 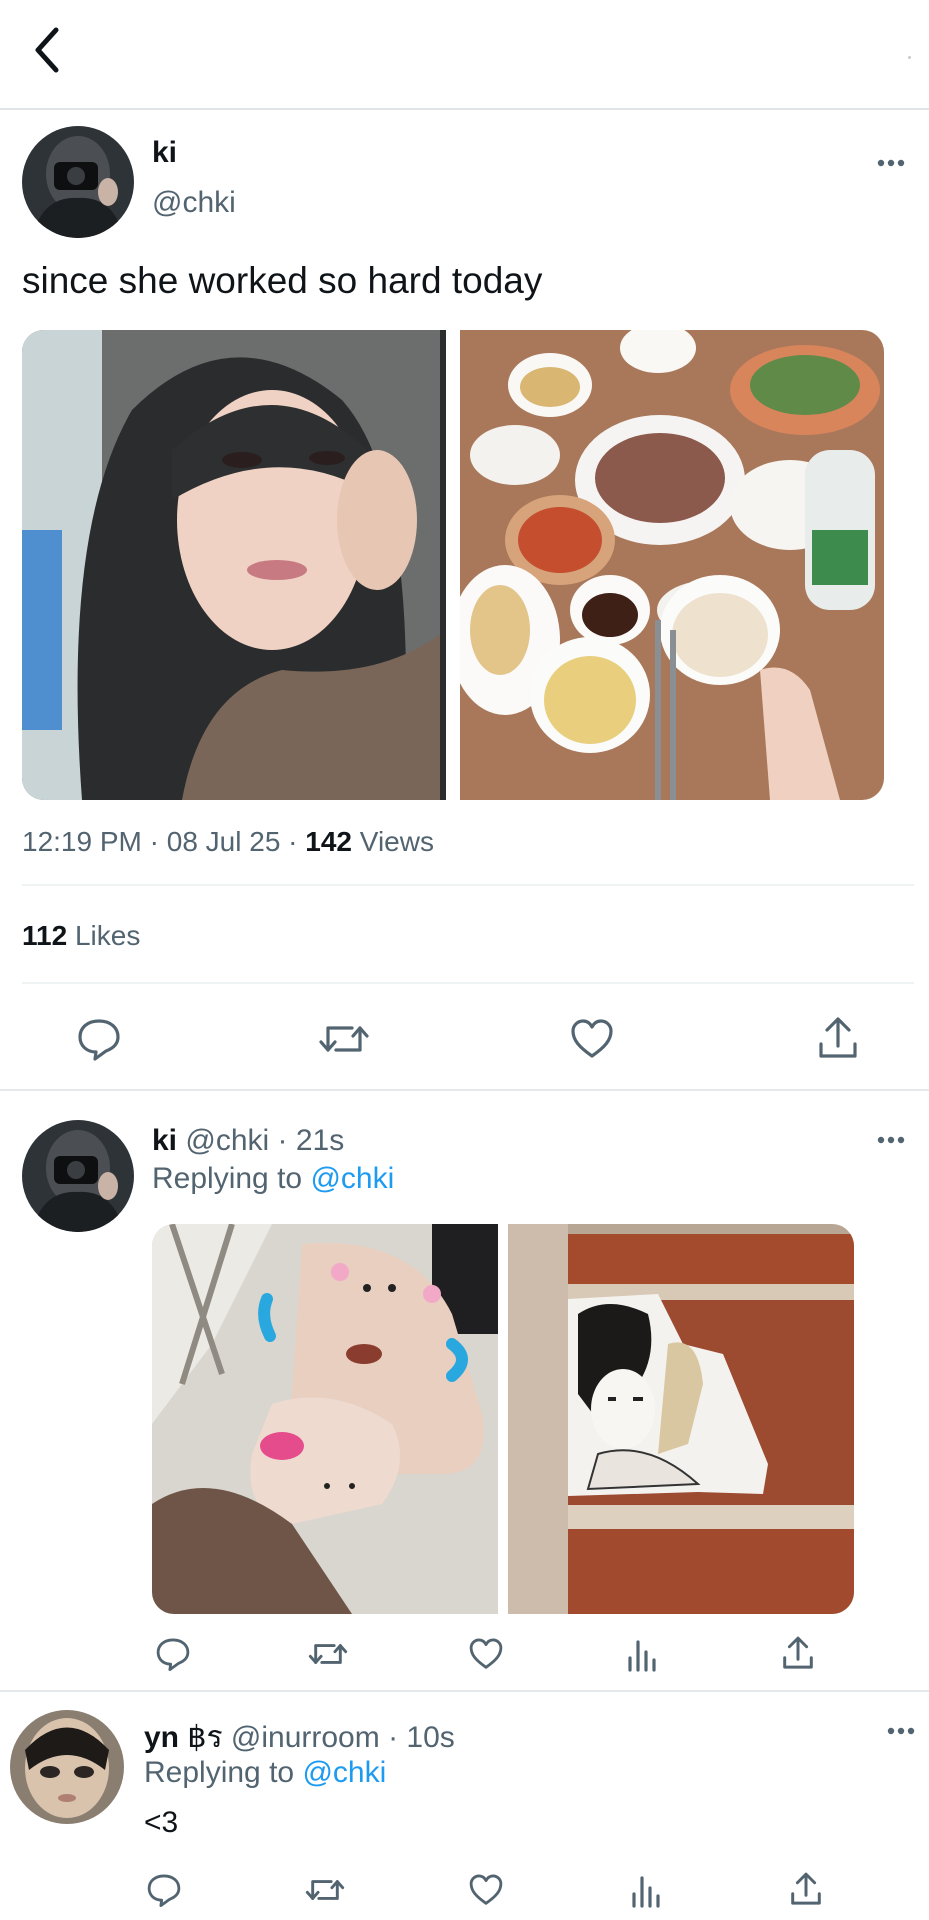 What do you see at coordinates (396, 841) in the screenshot?
I see `views-label: Views` at bounding box center [396, 841].